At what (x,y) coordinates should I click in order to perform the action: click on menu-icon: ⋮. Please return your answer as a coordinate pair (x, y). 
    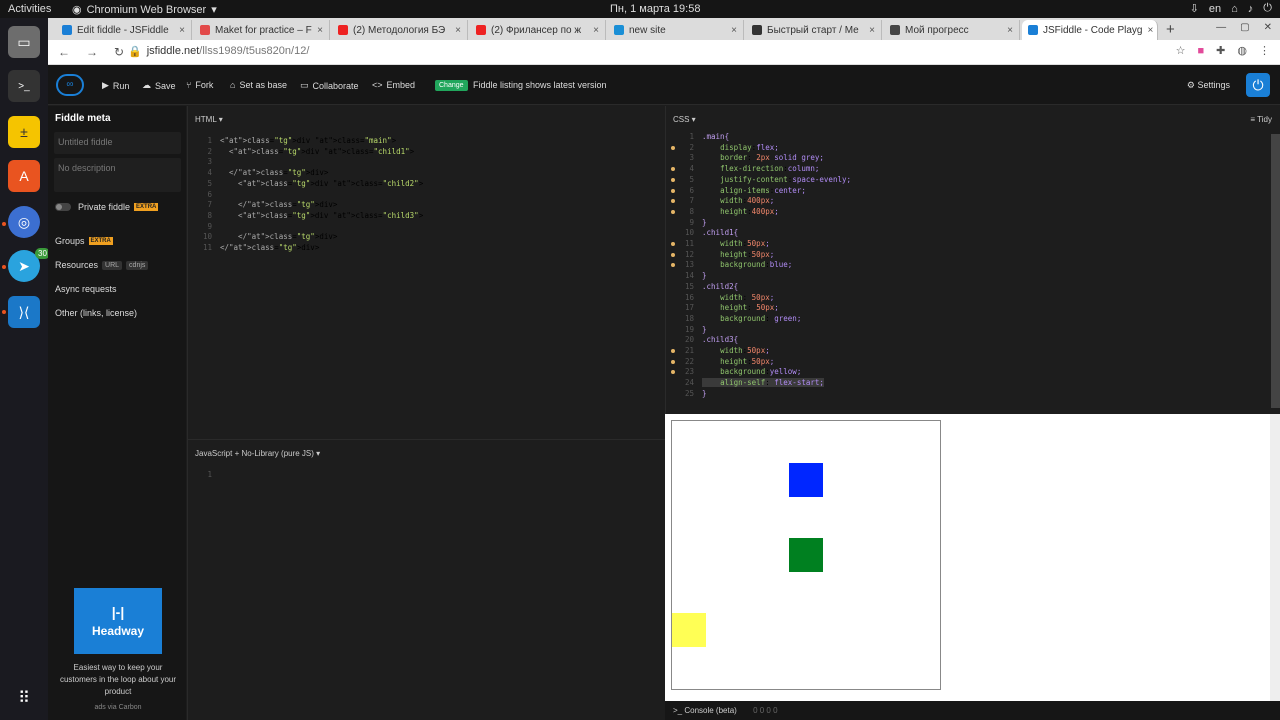
    Looking at the image, I should click on (1264, 50).